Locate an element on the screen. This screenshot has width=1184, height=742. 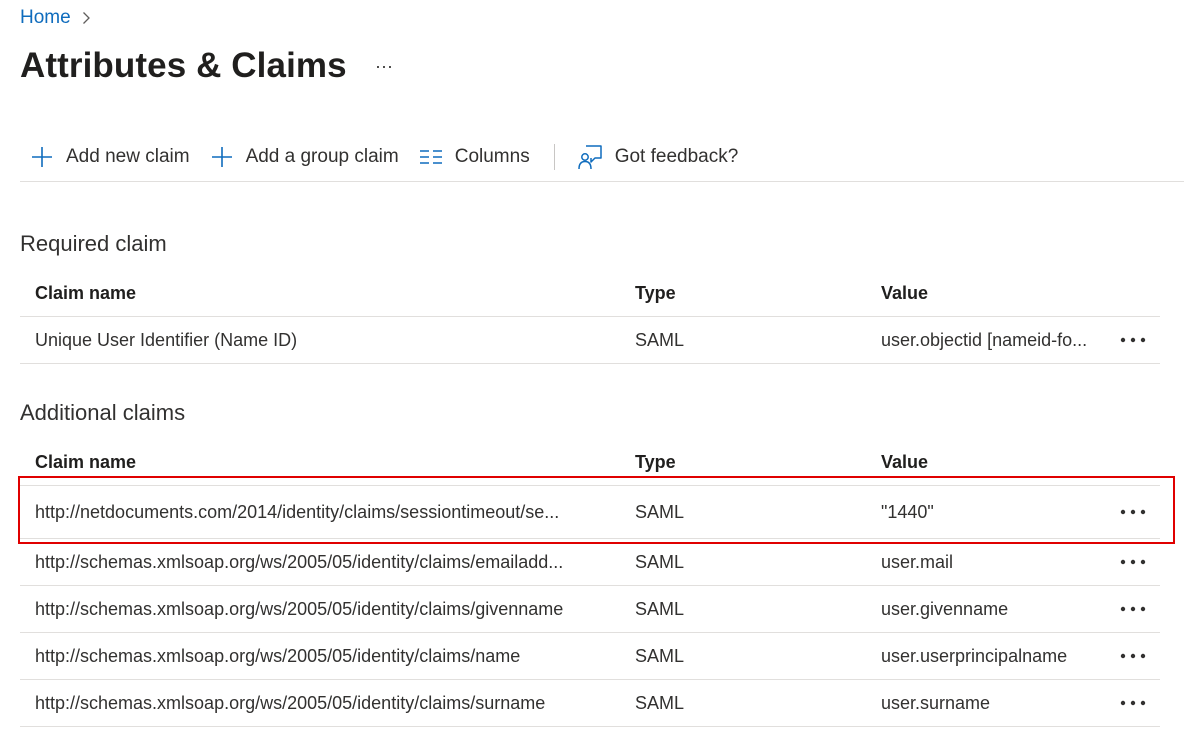
required-claim-heading: Required claim is located at coordinates (93, 243).